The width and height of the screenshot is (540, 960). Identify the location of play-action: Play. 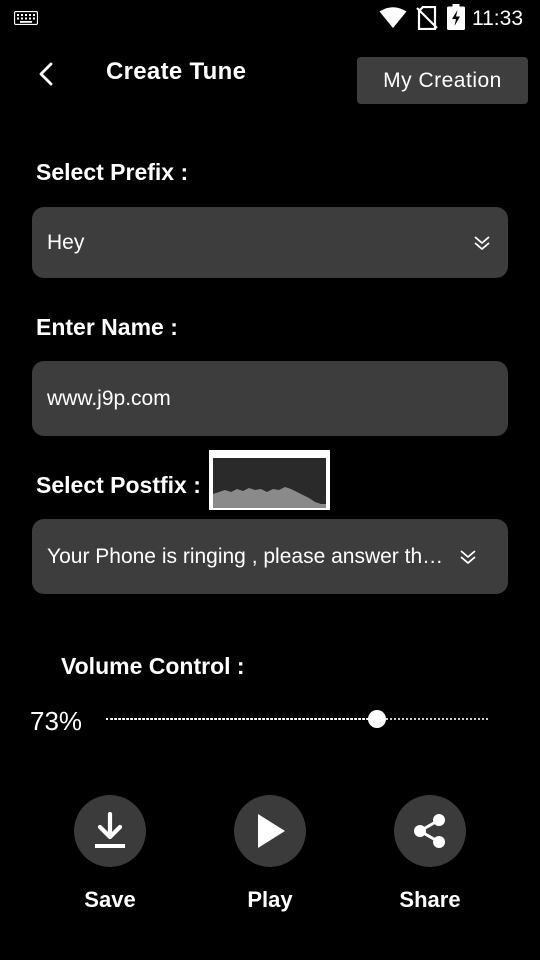
(270, 854).